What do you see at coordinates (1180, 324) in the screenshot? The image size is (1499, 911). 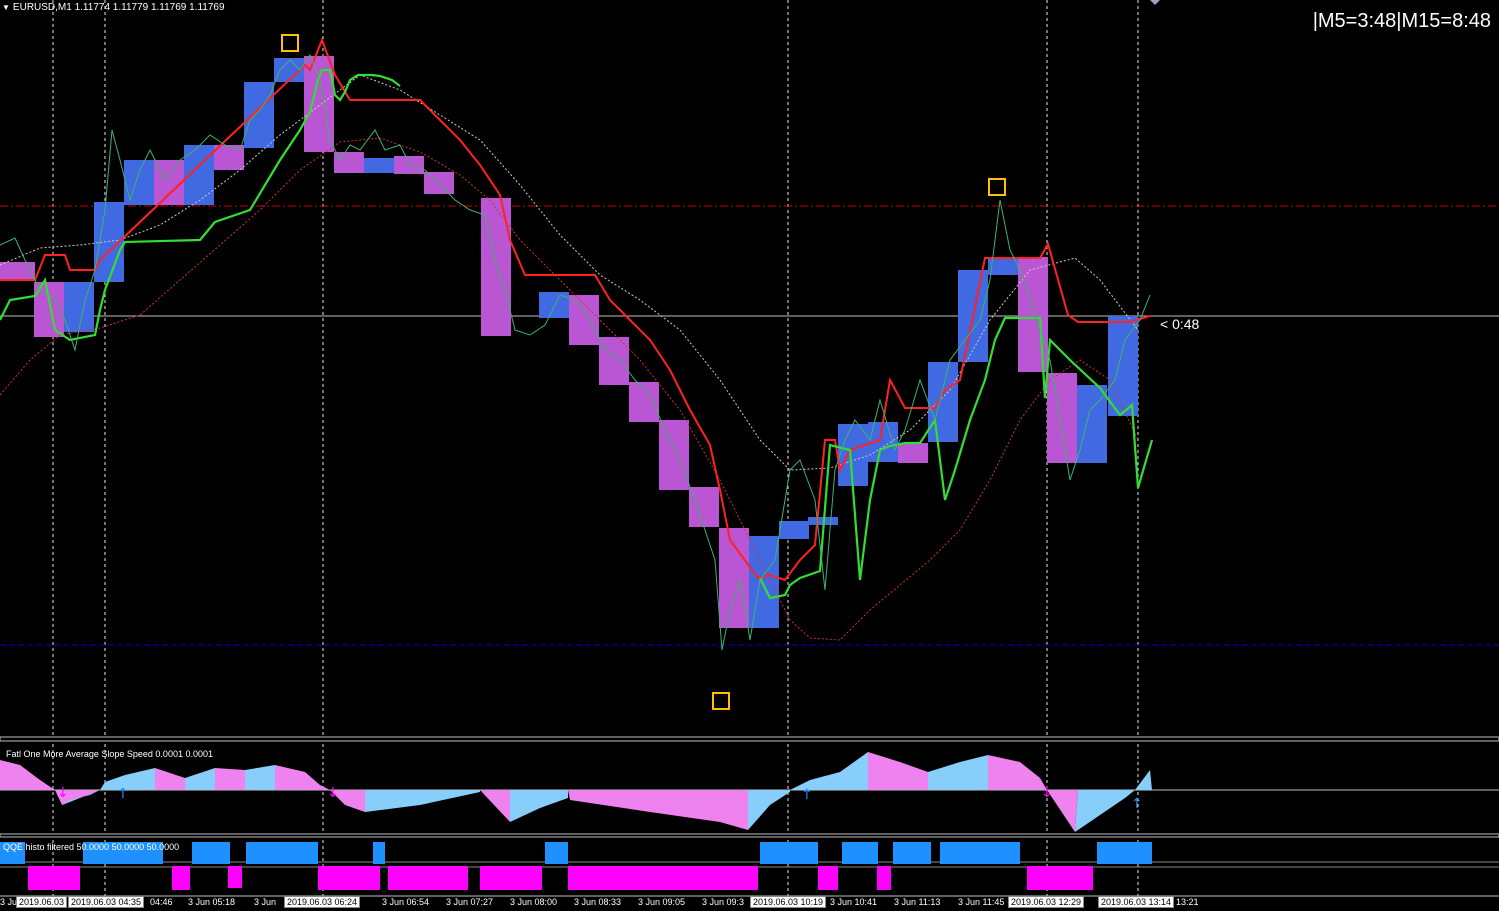 I see `bar-countdown: < 0:48` at bounding box center [1180, 324].